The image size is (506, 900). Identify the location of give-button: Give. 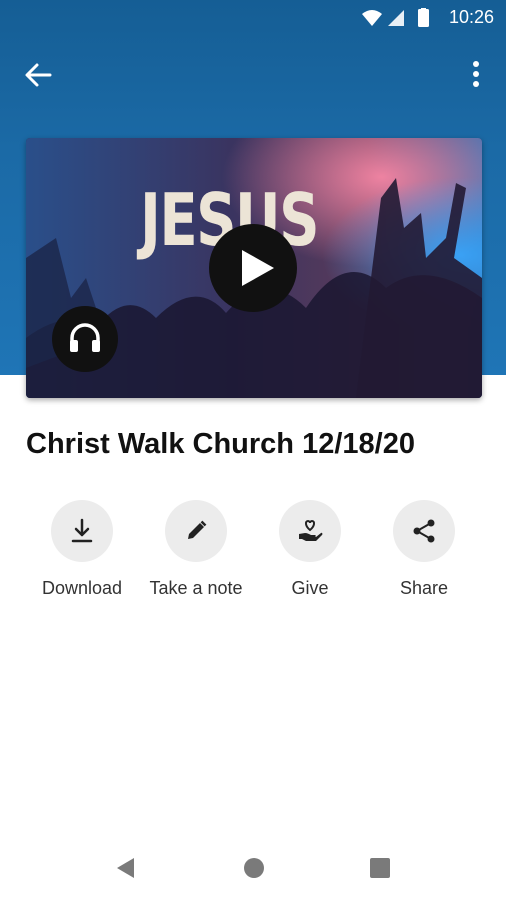
(310, 555).